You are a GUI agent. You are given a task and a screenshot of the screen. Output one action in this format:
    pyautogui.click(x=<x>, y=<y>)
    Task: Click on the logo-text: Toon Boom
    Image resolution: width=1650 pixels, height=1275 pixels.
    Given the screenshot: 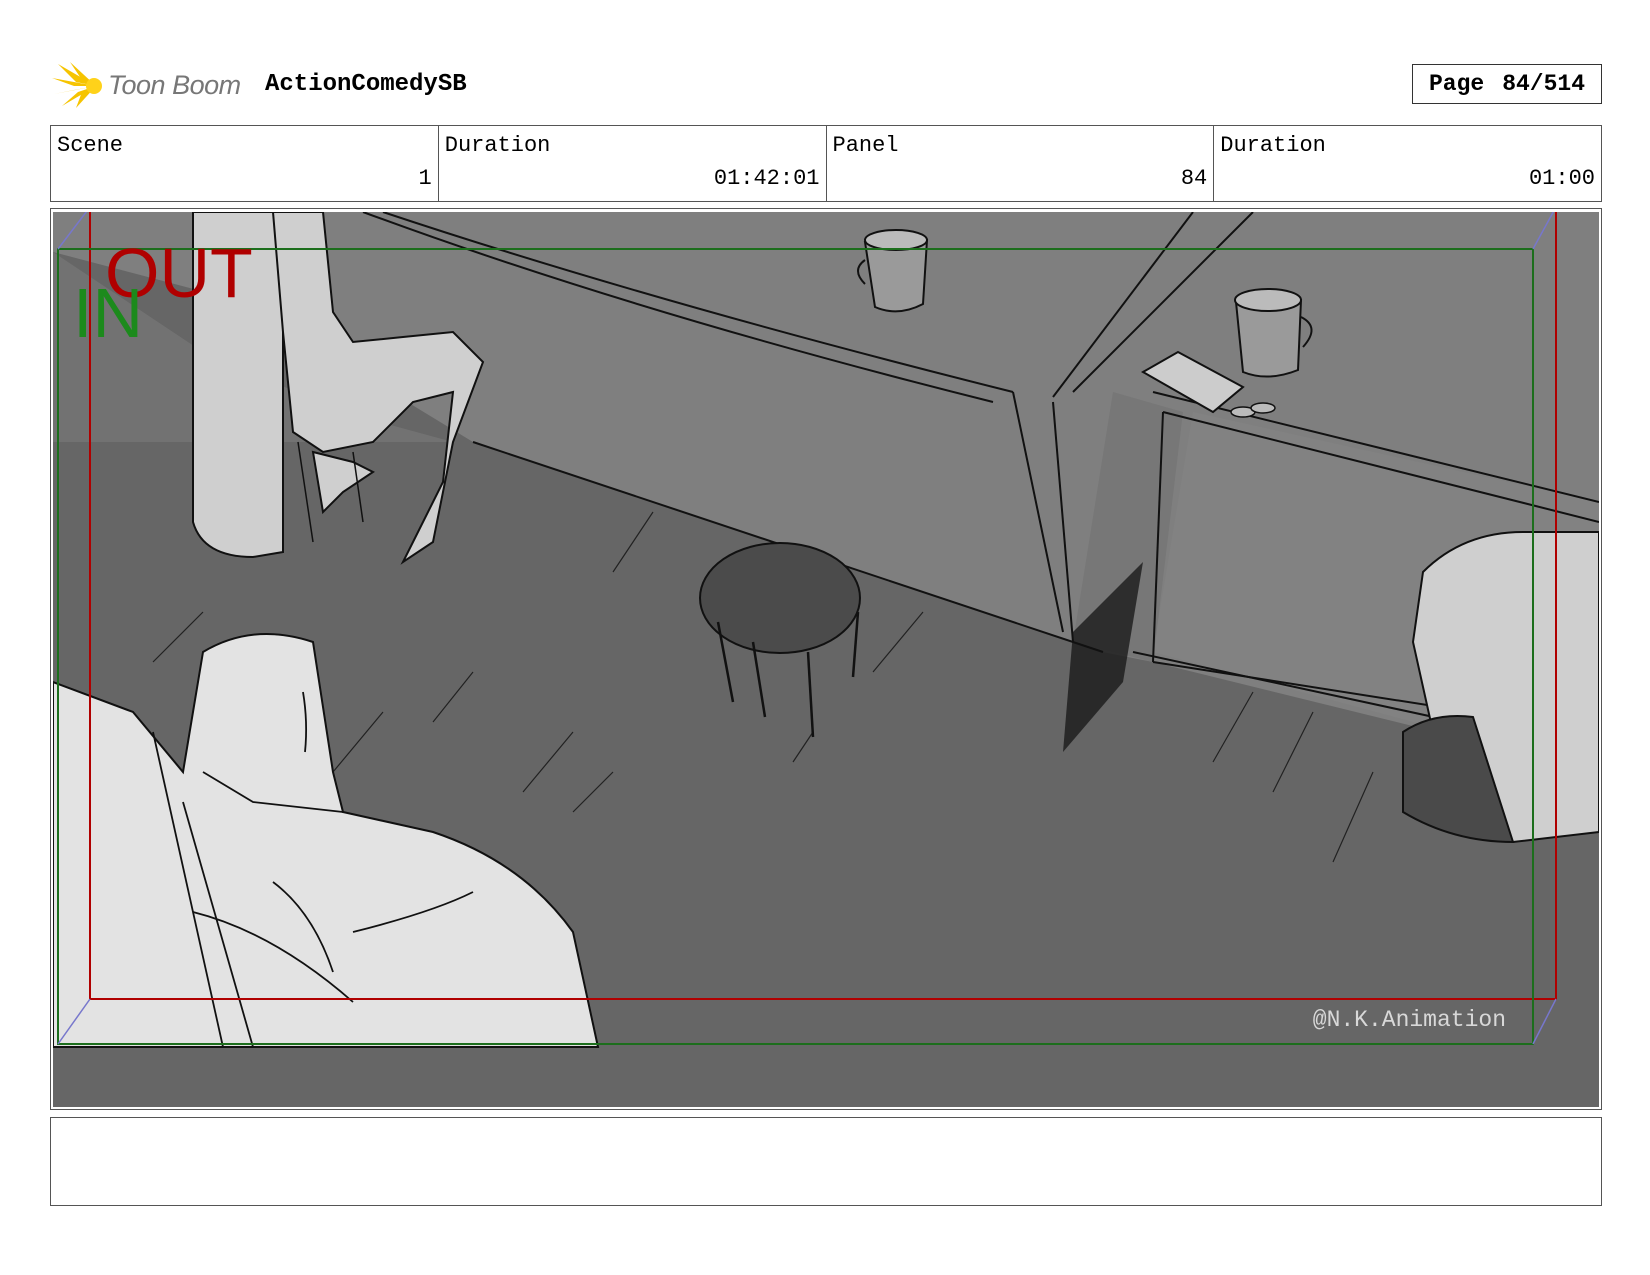 What is the action you would take?
    pyautogui.click(x=174, y=85)
    